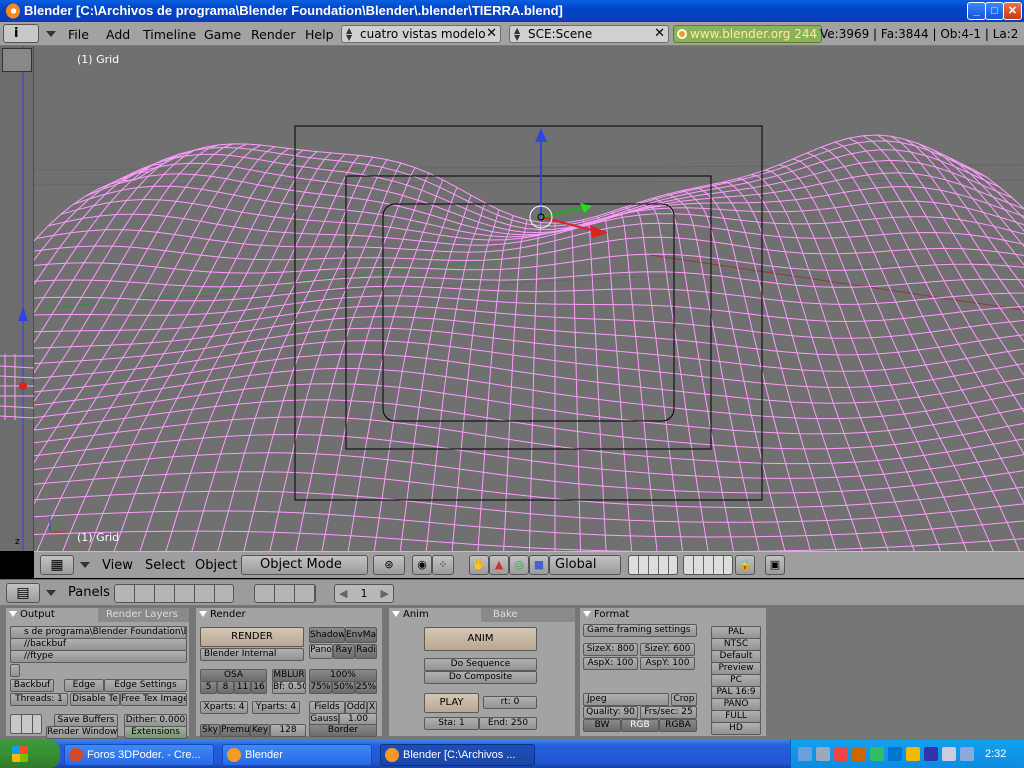 This screenshot has width=1024, height=768. I want to click on menu-object: Object, so click(216, 565).